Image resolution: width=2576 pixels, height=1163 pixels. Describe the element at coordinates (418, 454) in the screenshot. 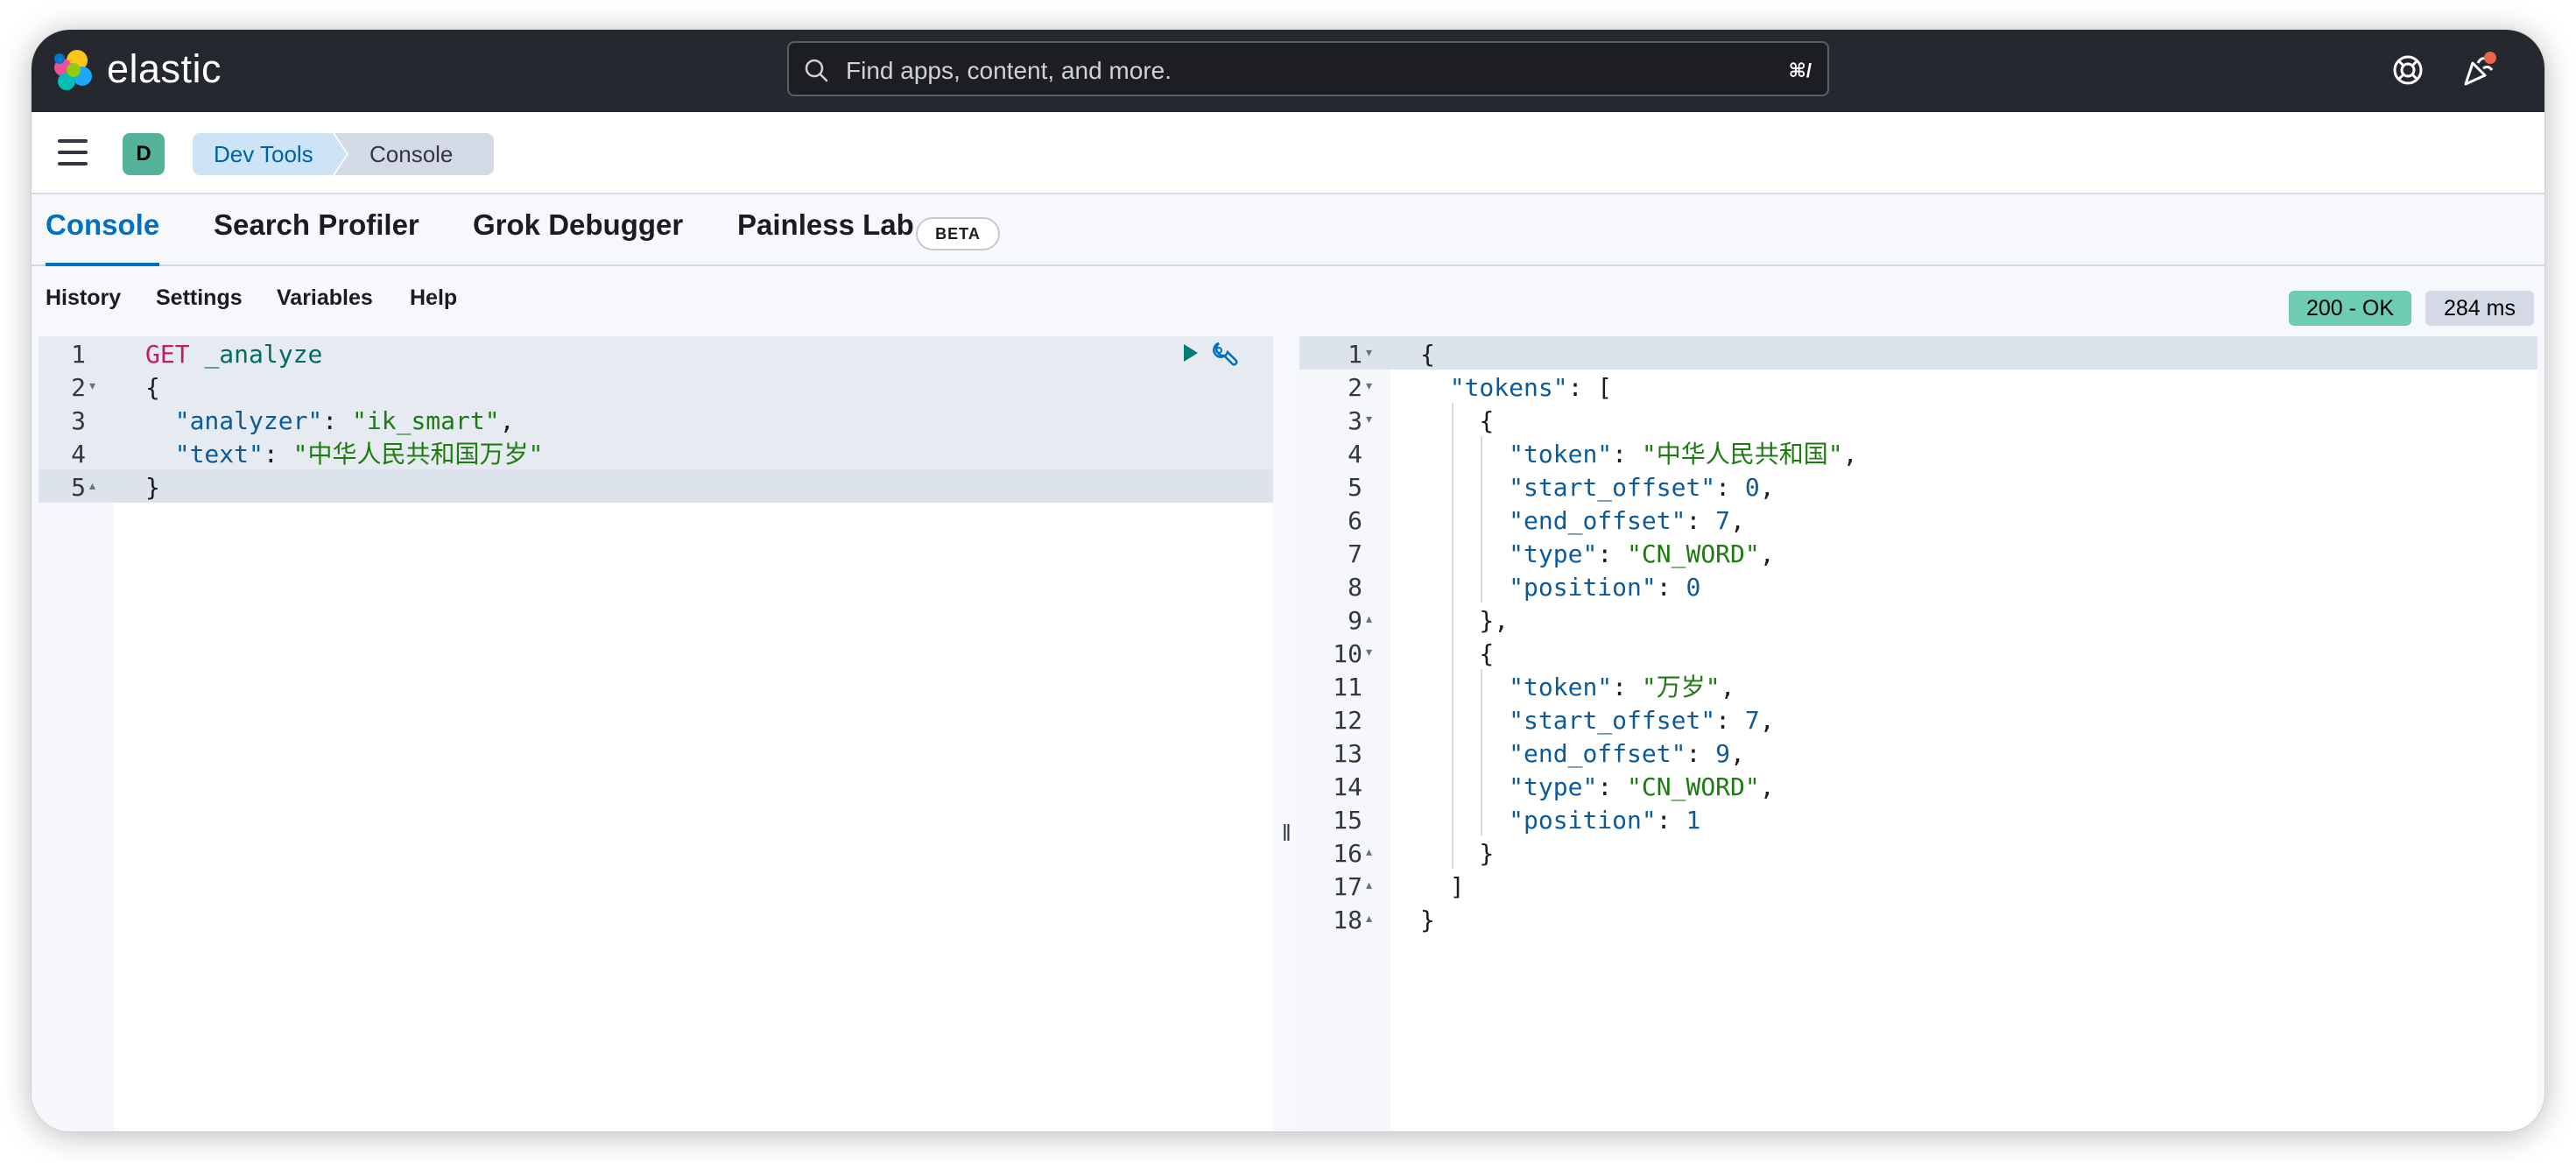

I see `code-token: "中华人民共和国万岁"` at that location.